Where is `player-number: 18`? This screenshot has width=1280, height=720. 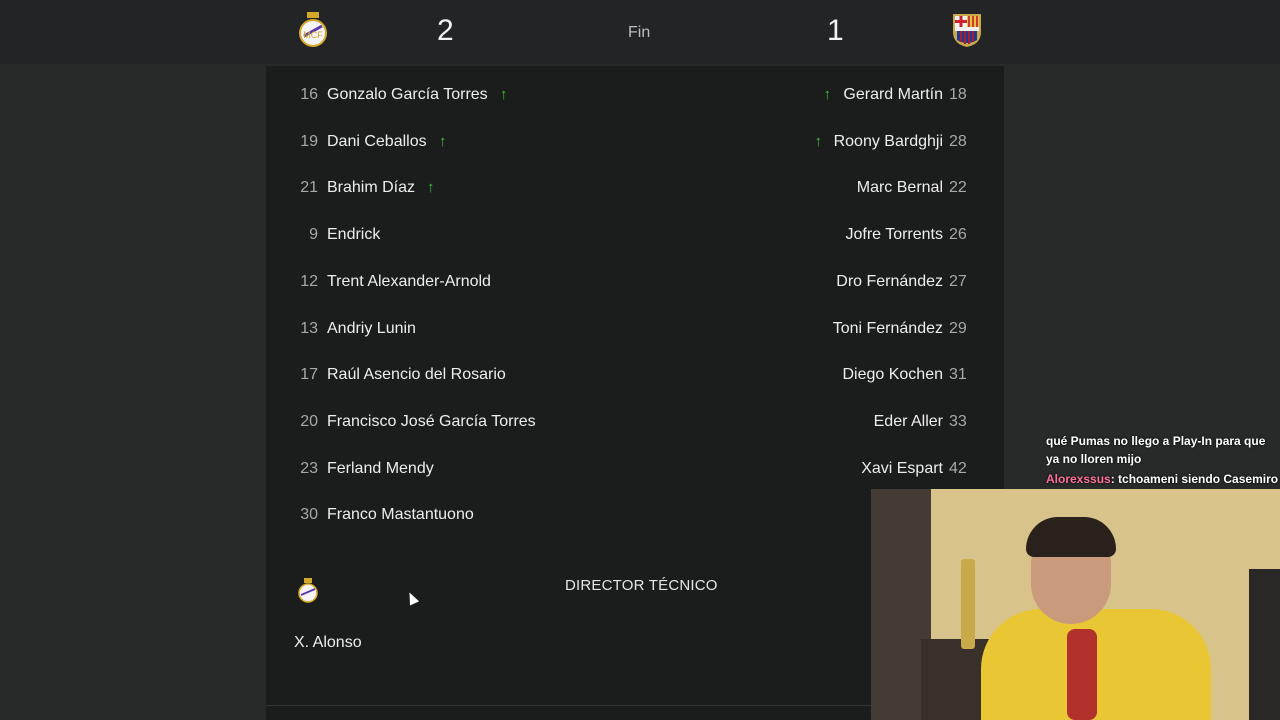 player-number: 18 is located at coordinates (958, 94).